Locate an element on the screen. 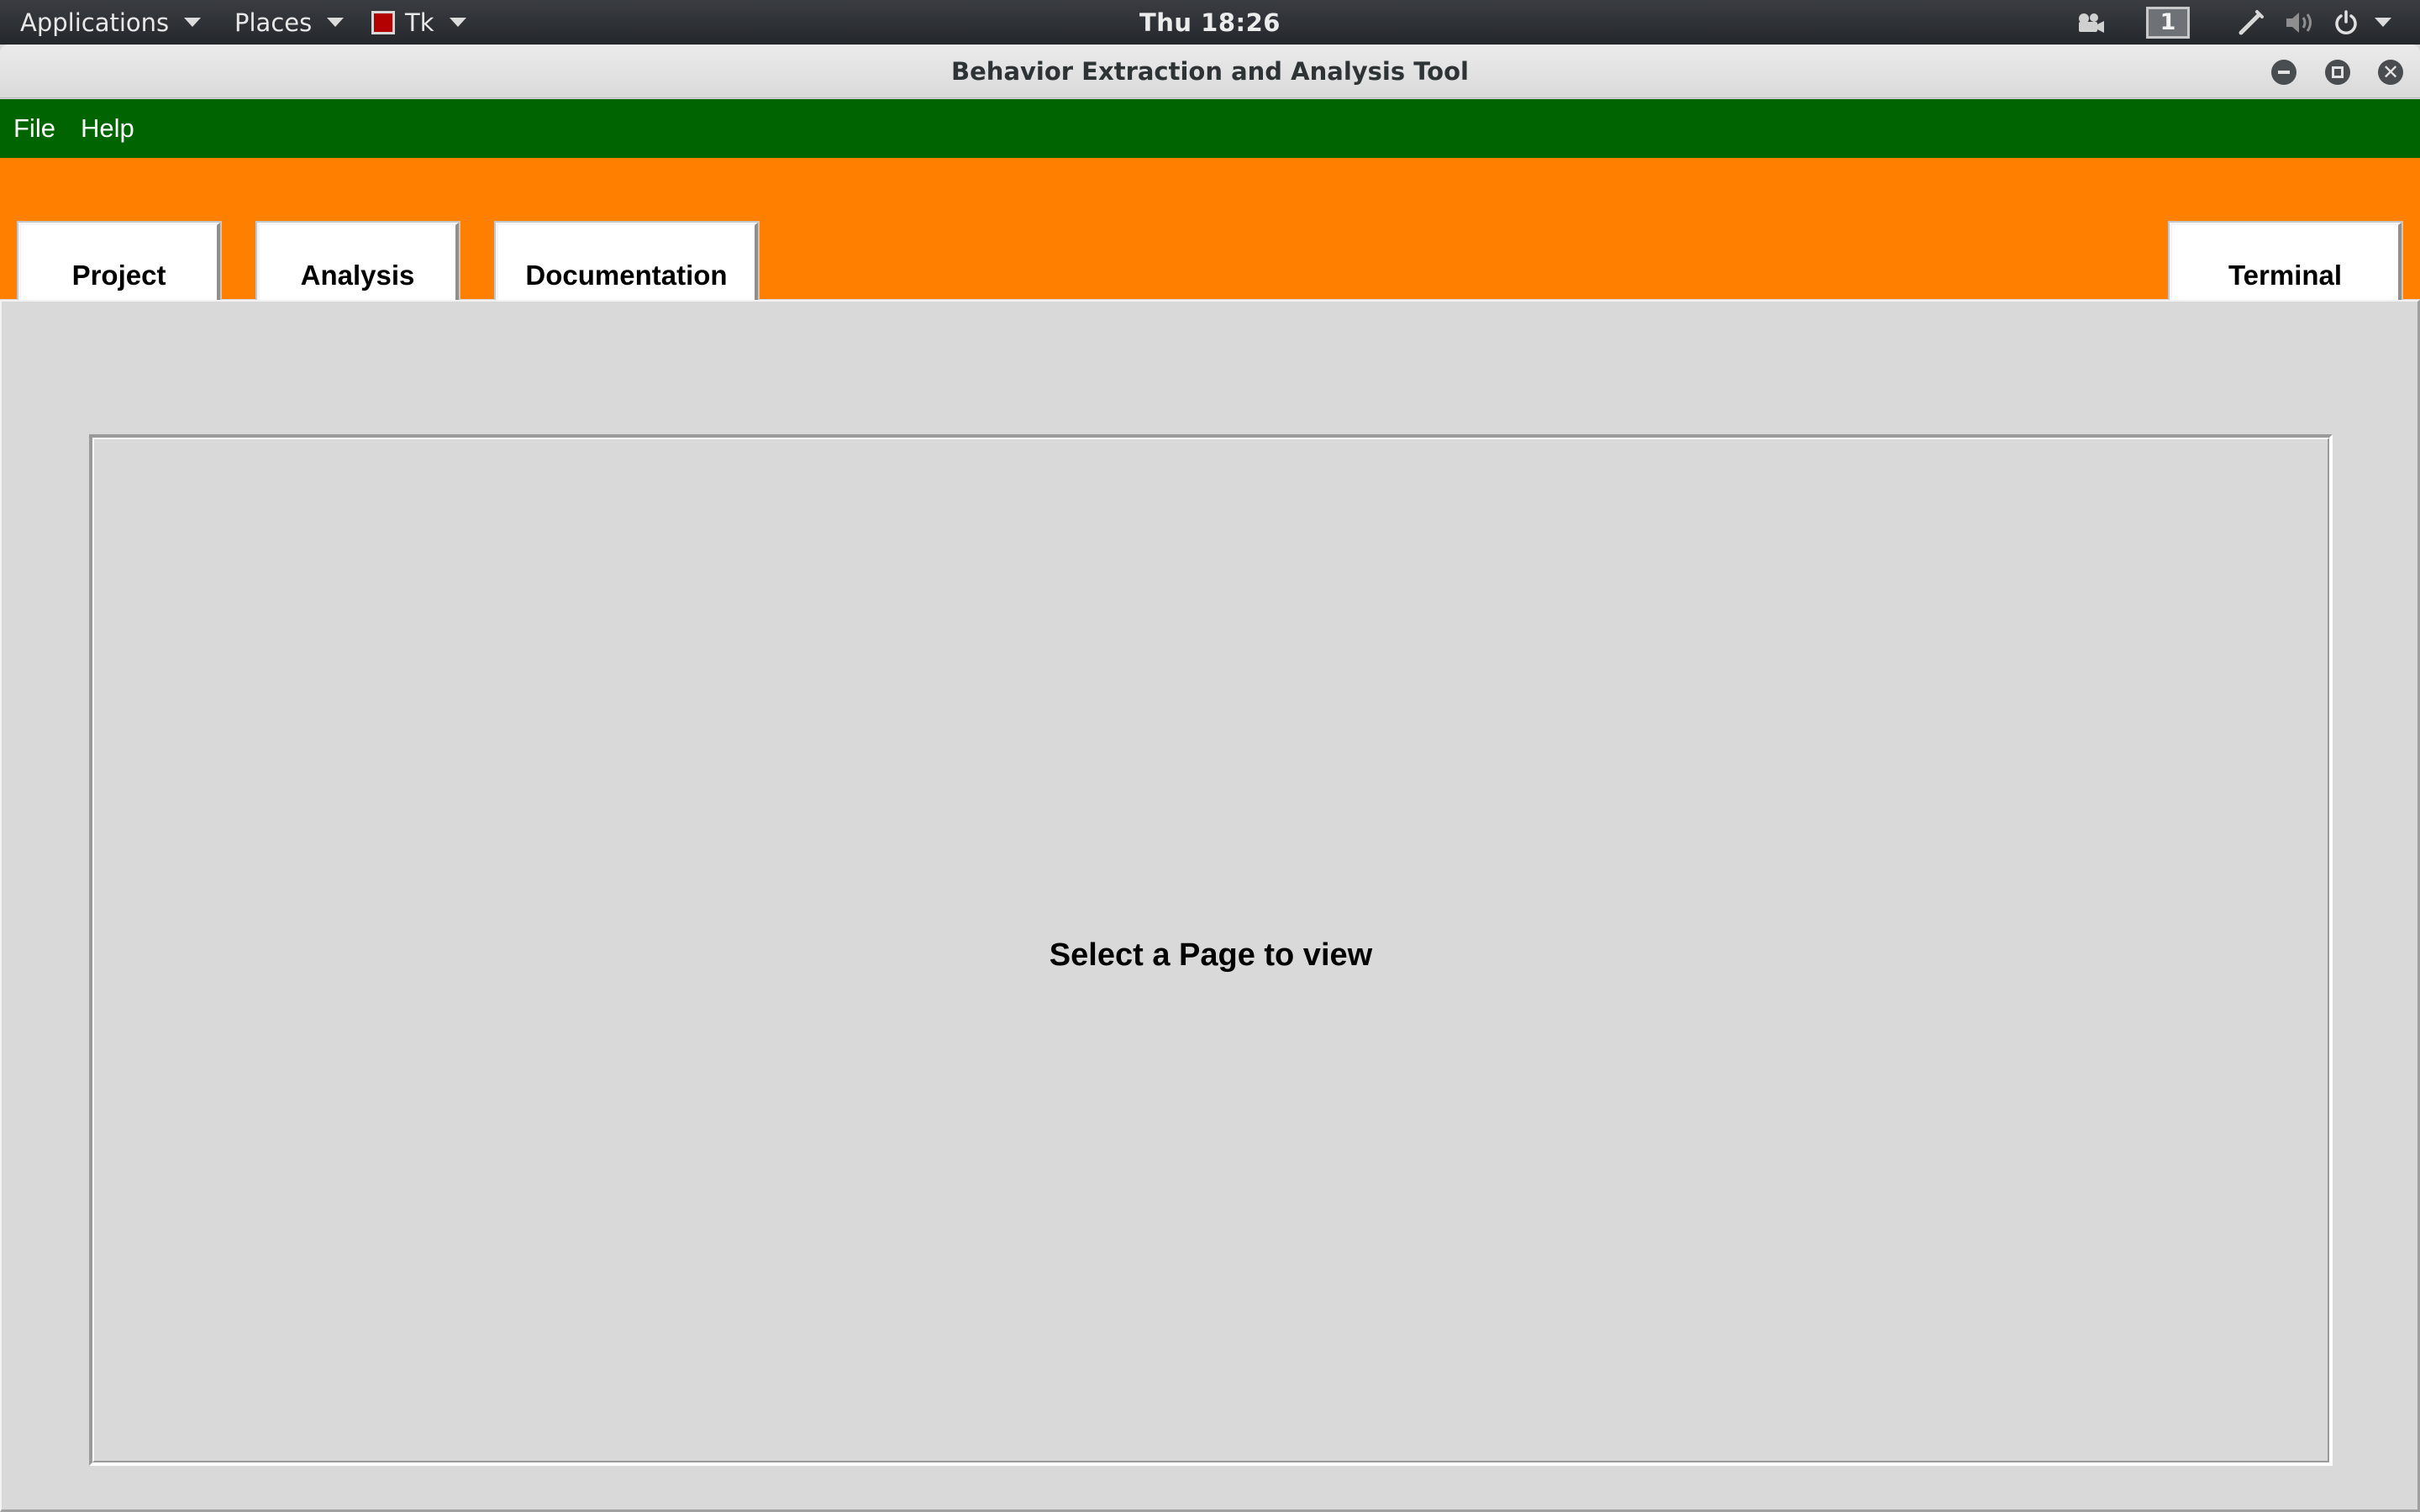  menubar: File Help is located at coordinates (1210, 128).